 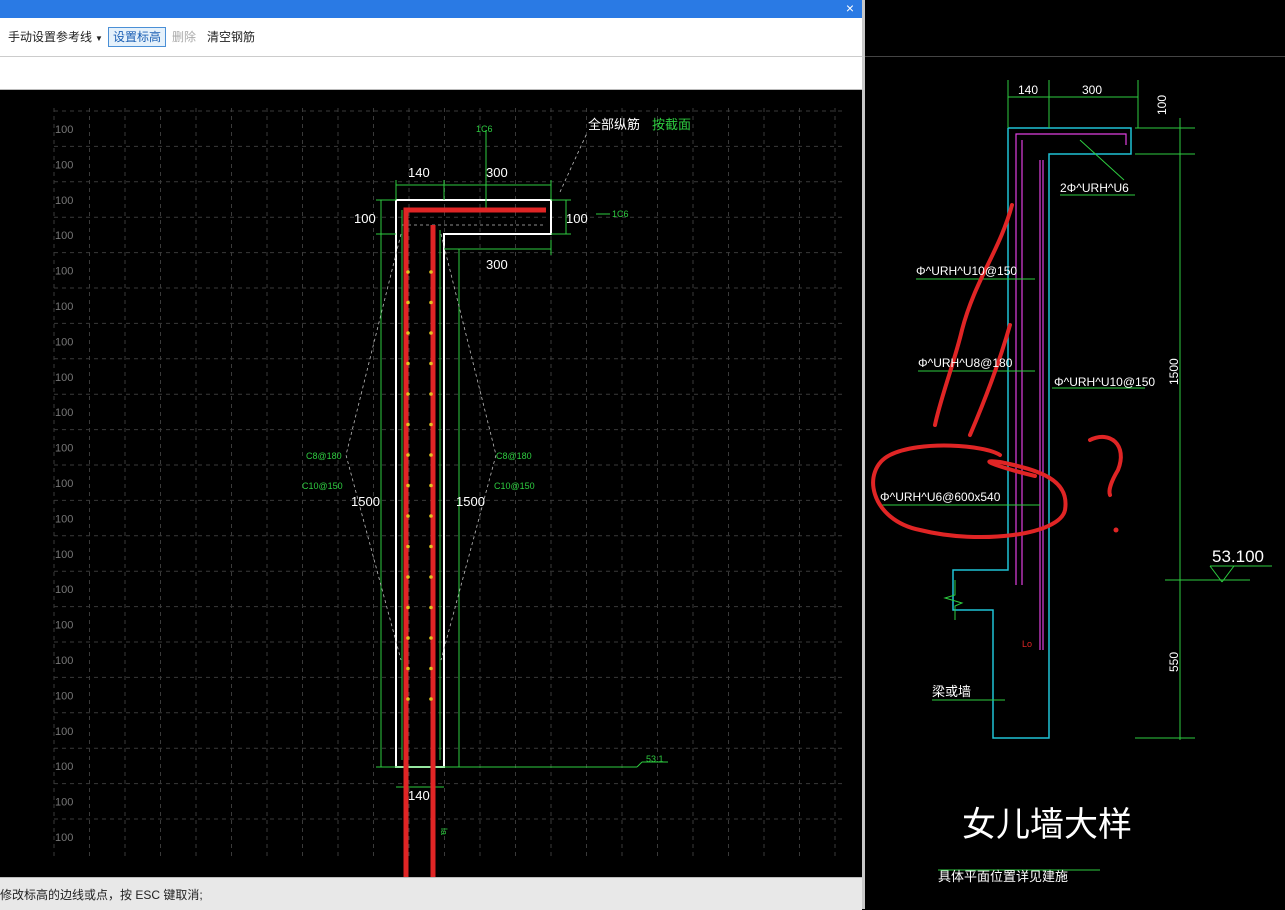 What do you see at coordinates (655, 759) in the screenshot?
I see `level-mark: 53.1` at bounding box center [655, 759].